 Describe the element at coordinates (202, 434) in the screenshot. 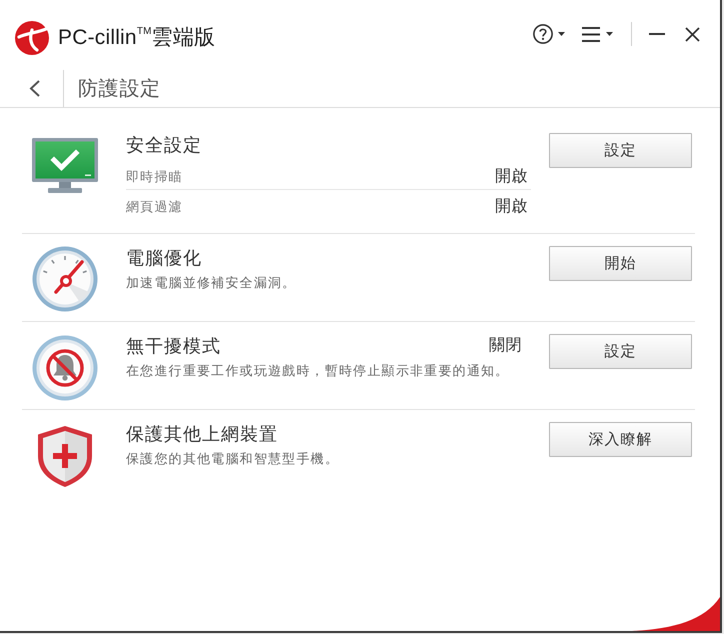

I see `section-title: 保護其他上網裝置` at that location.